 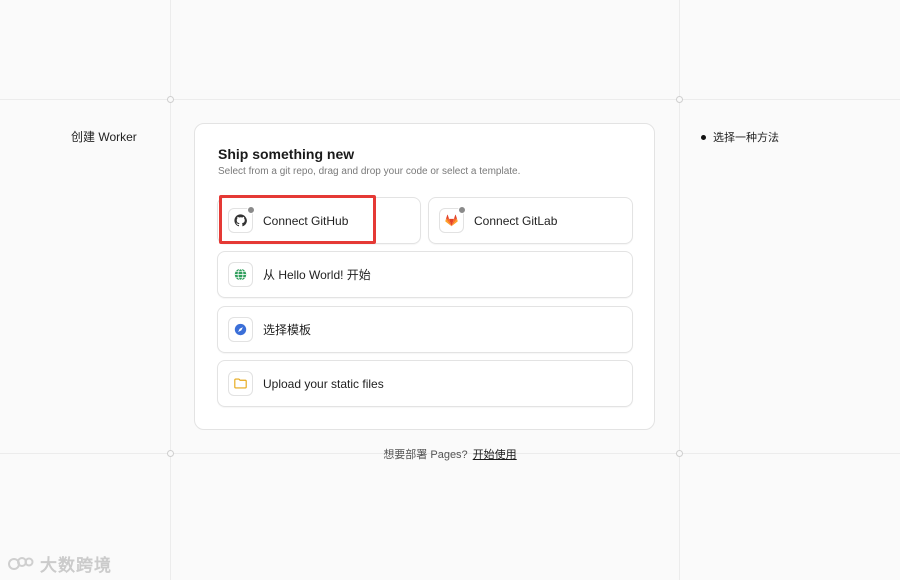 I want to click on globe-icon, so click(x=240, y=274).